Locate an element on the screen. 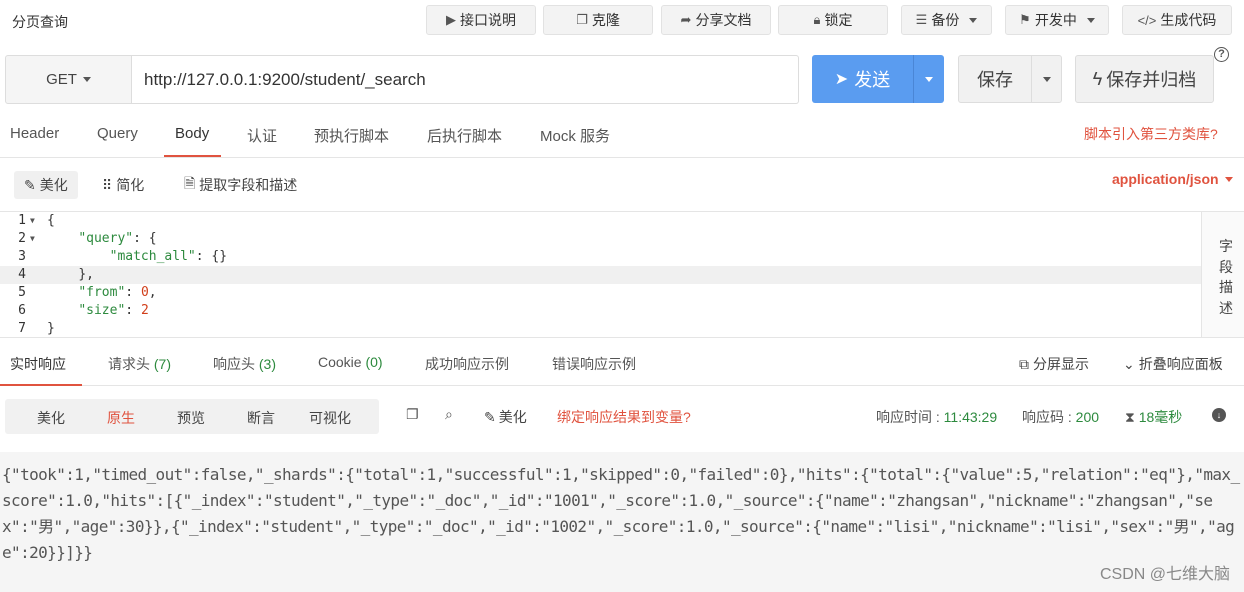  help-icon: ? is located at coordinates (1221, 54).